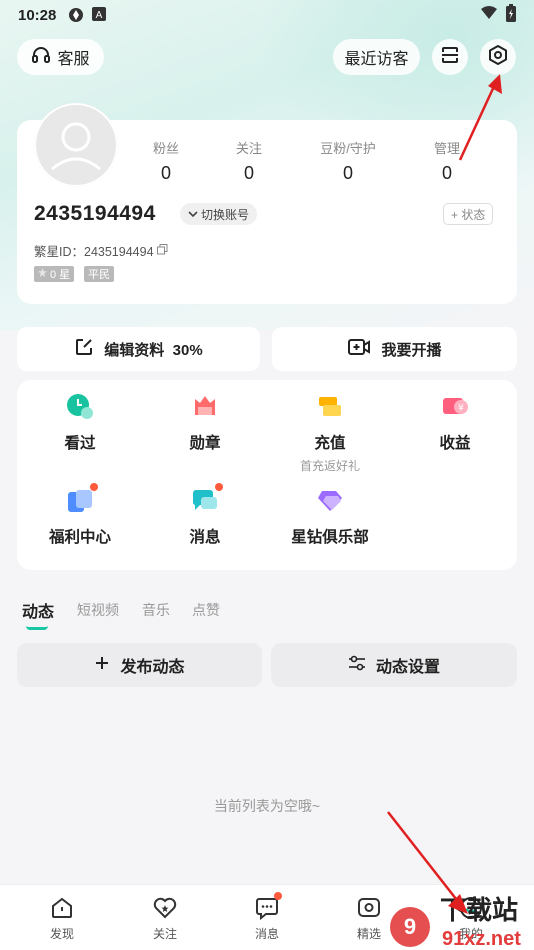 The width and height of the screenshot is (534, 950). Describe the element at coordinates (205, 537) in the screenshot. I see `grid-label: 消息` at that location.